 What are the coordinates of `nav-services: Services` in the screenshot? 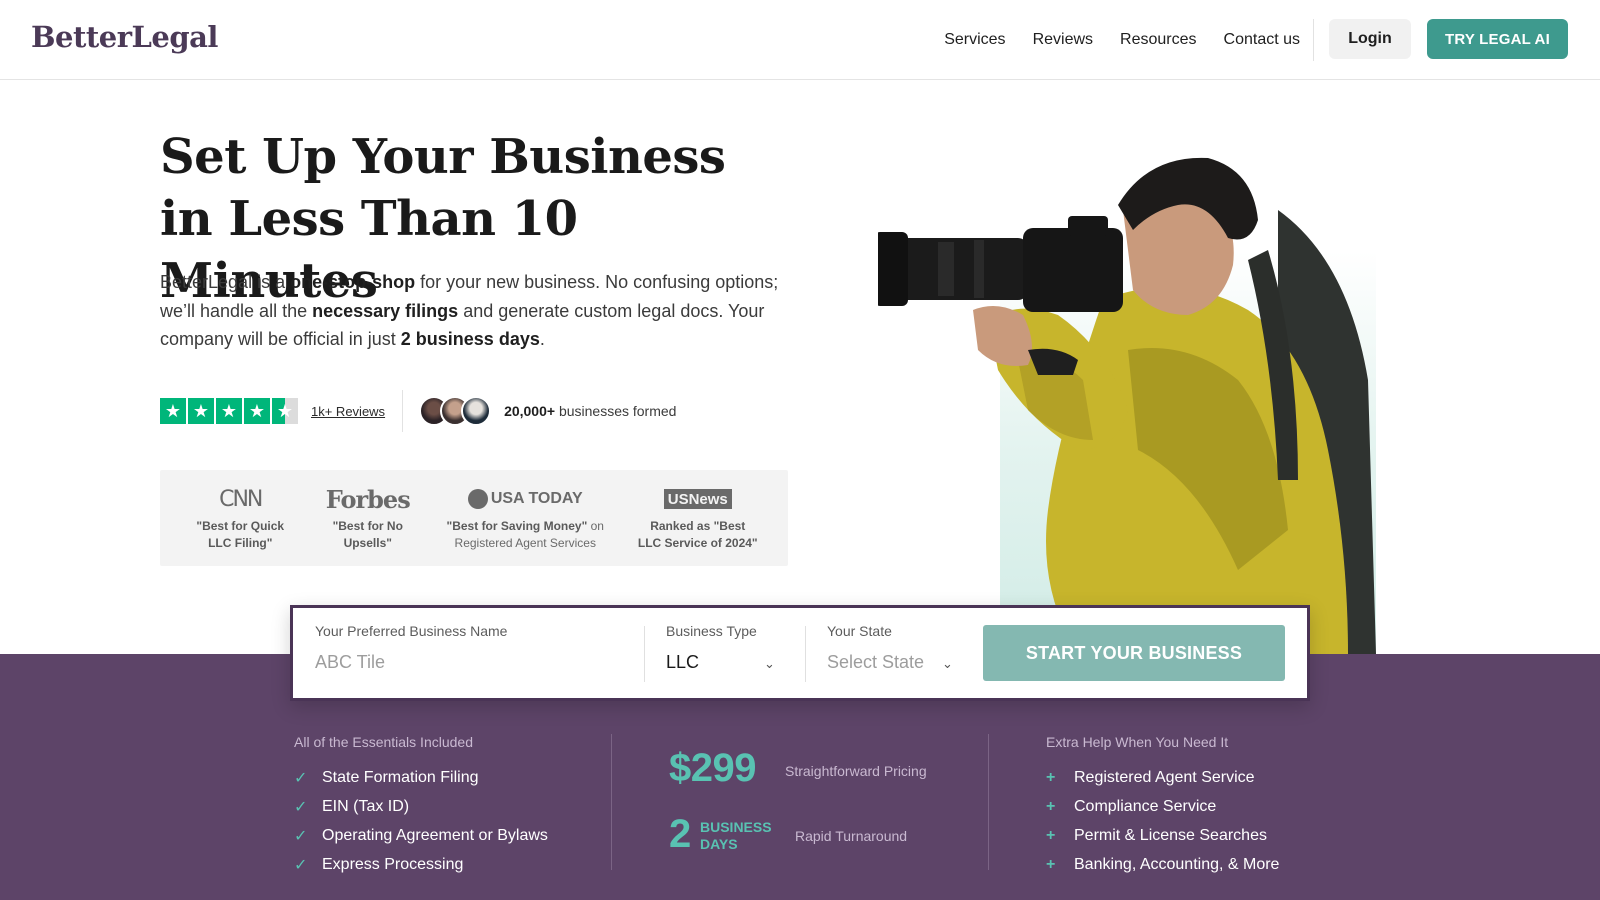 It's located at (974, 40).